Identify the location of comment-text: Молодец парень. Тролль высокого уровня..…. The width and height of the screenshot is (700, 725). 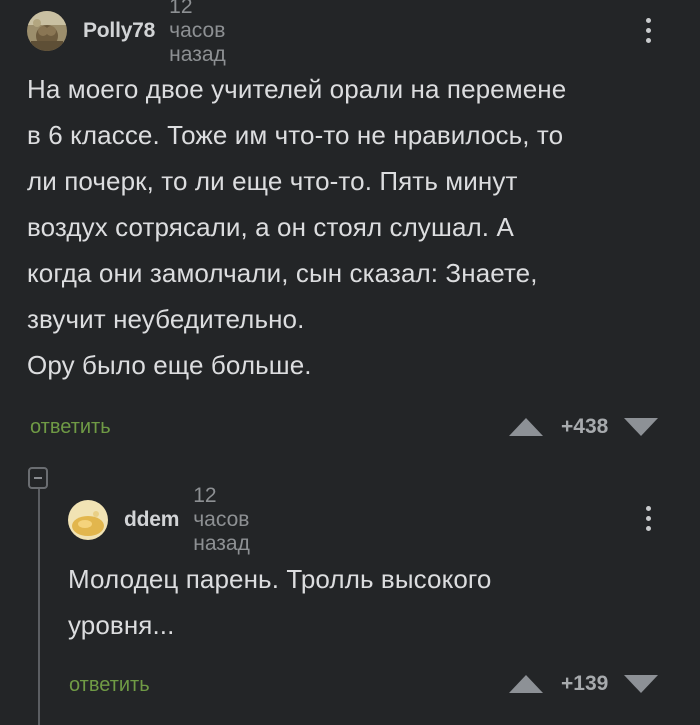
(280, 602).